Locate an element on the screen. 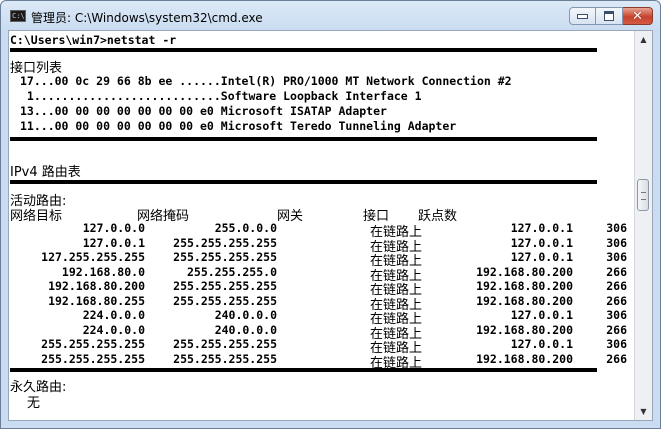 Image resolution: width=661 pixels, height=429 pixels. ipv4-table-title: IPv4 路由表 is located at coordinates (45, 170).